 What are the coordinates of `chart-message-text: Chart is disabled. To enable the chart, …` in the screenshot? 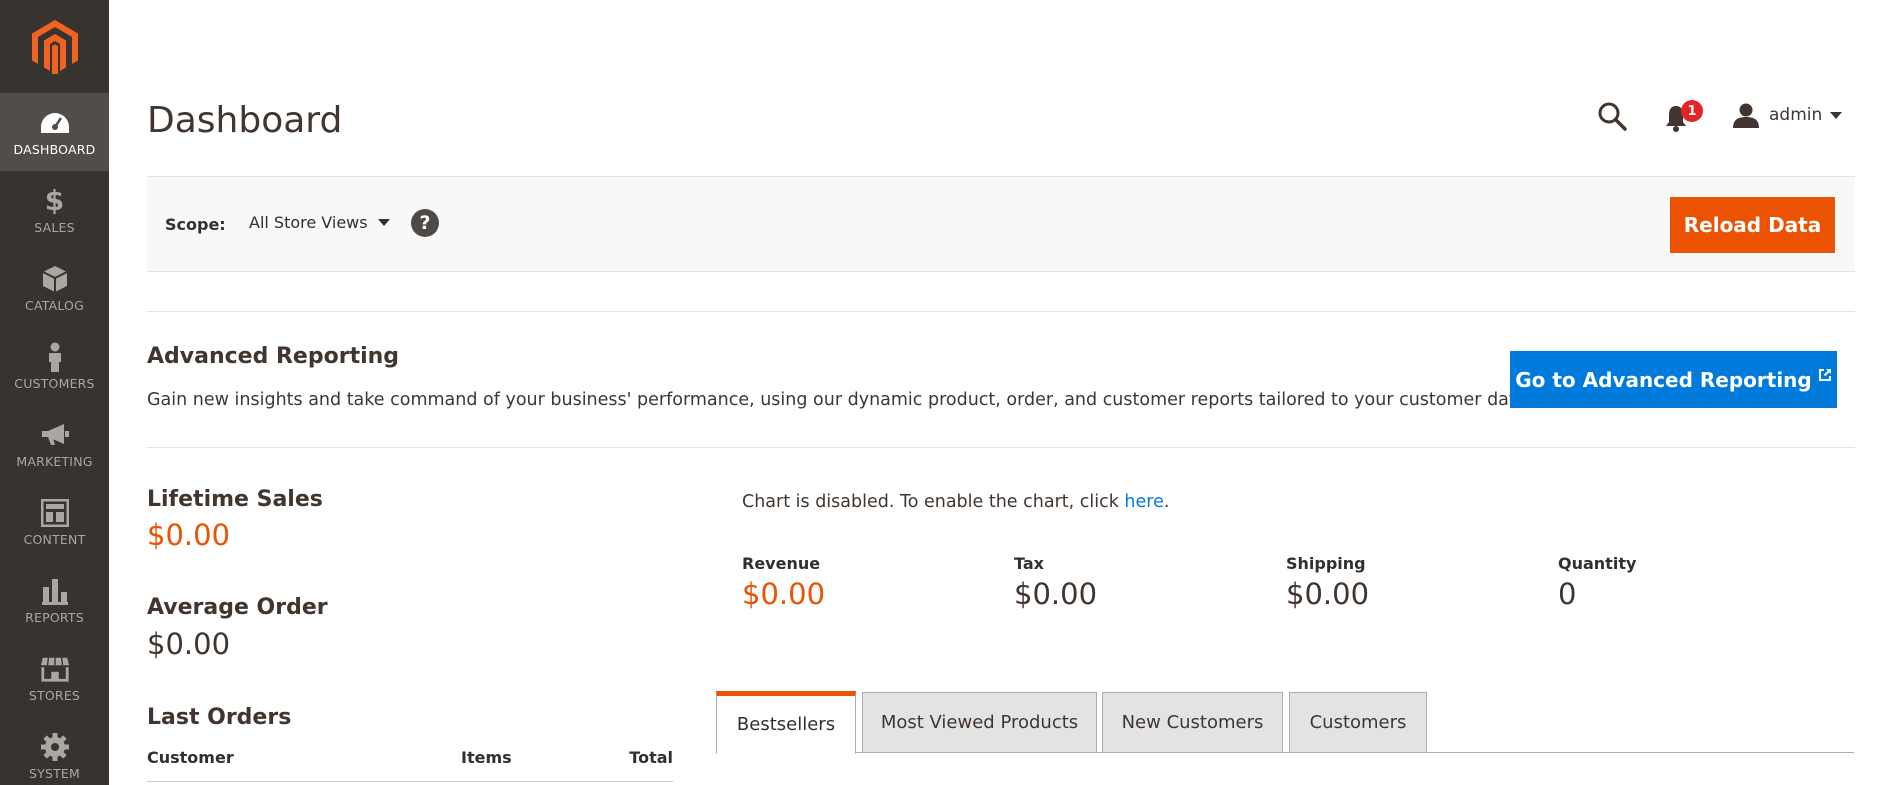 It's located at (933, 502).